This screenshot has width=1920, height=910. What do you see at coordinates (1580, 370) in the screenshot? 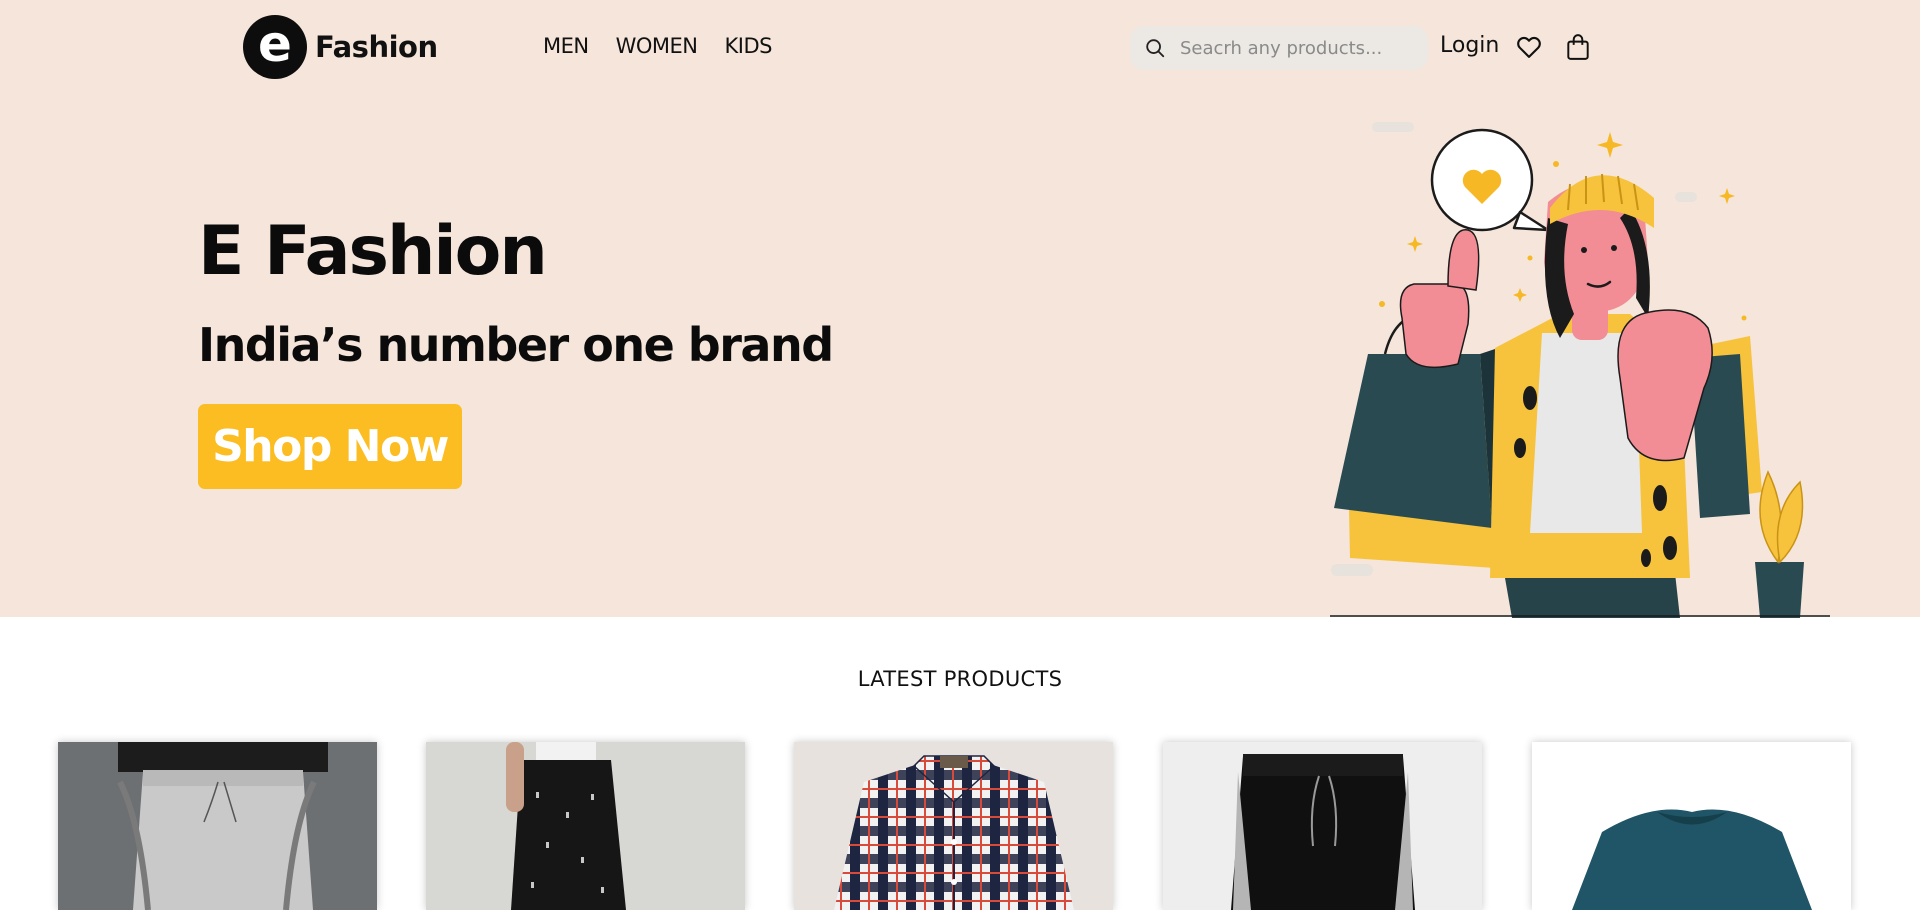
I see `shopper-illustration` at bounding box center [1580, 370].